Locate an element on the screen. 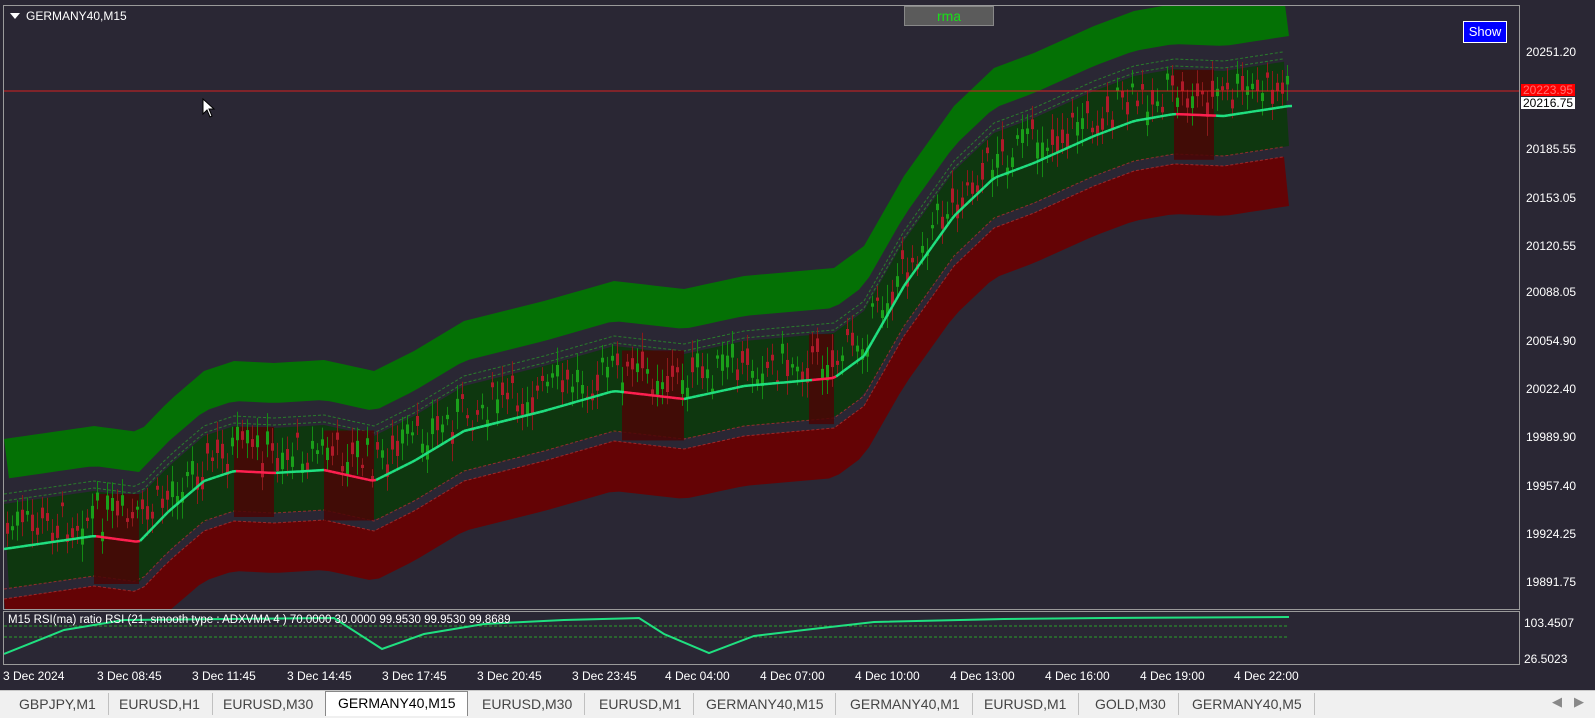 This screenshot has width=1595, height=718. tab: GOLD,M30 is located at coordinates (1131, 704).